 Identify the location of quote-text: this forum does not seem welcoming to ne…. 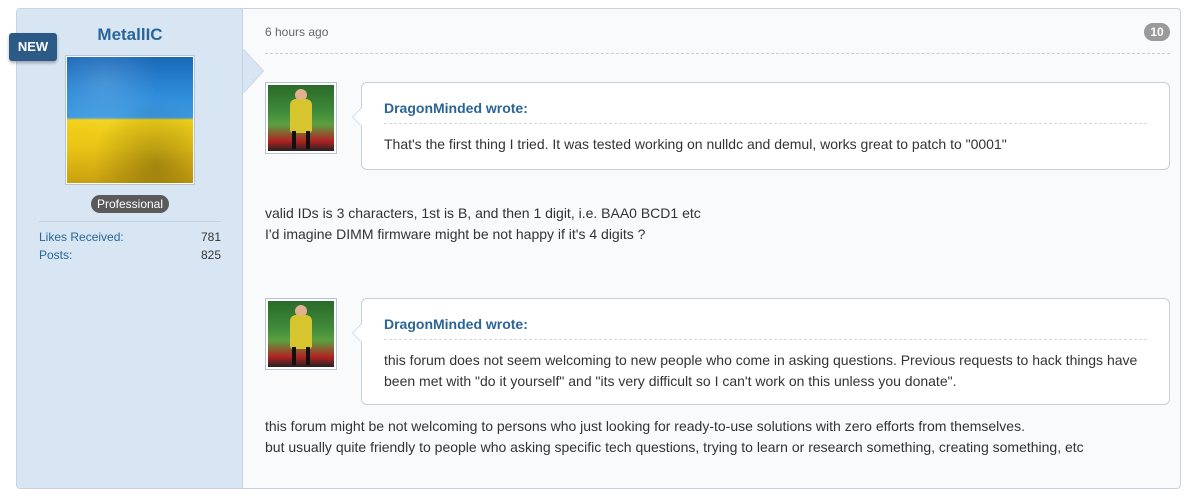
(761, 370).